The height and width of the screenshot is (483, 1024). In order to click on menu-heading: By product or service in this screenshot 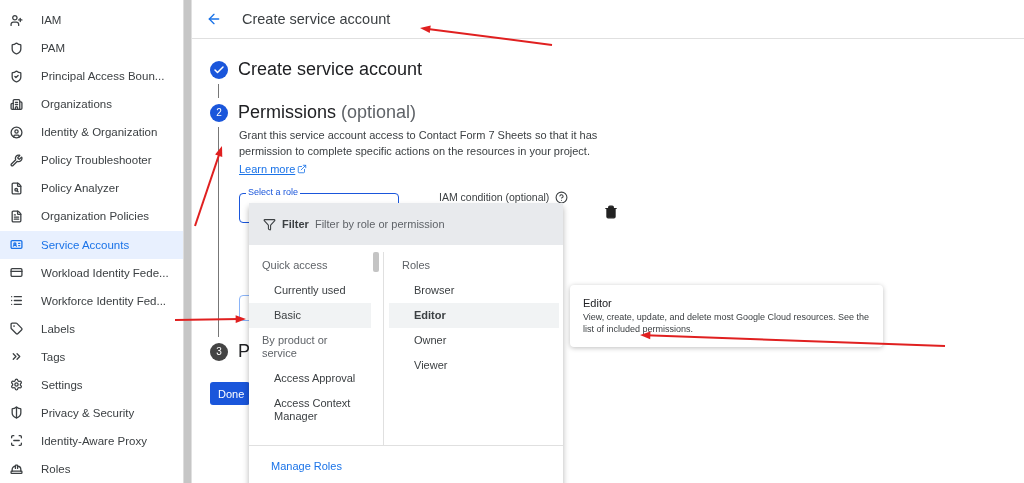, I will do `click(295, 347)`.